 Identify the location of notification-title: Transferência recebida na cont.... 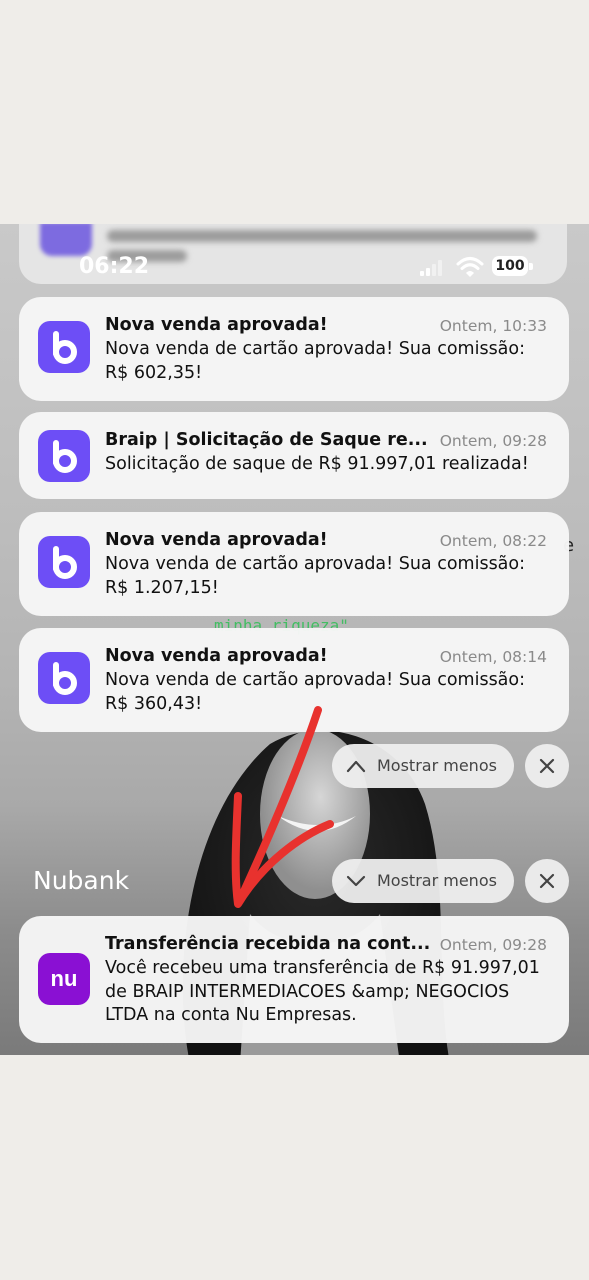
(268, 944).